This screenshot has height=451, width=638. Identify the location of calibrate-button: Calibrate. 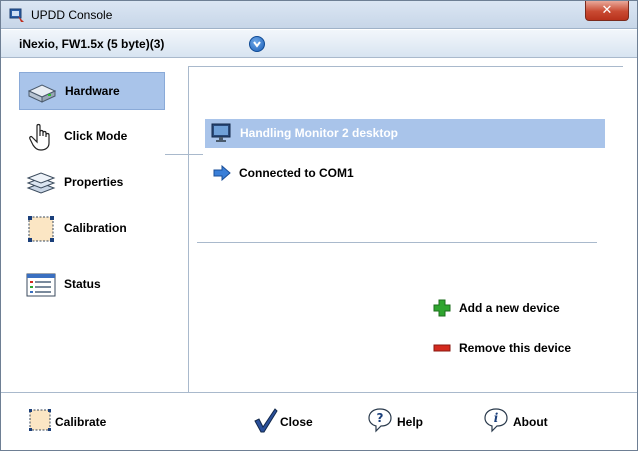
(72, 421).